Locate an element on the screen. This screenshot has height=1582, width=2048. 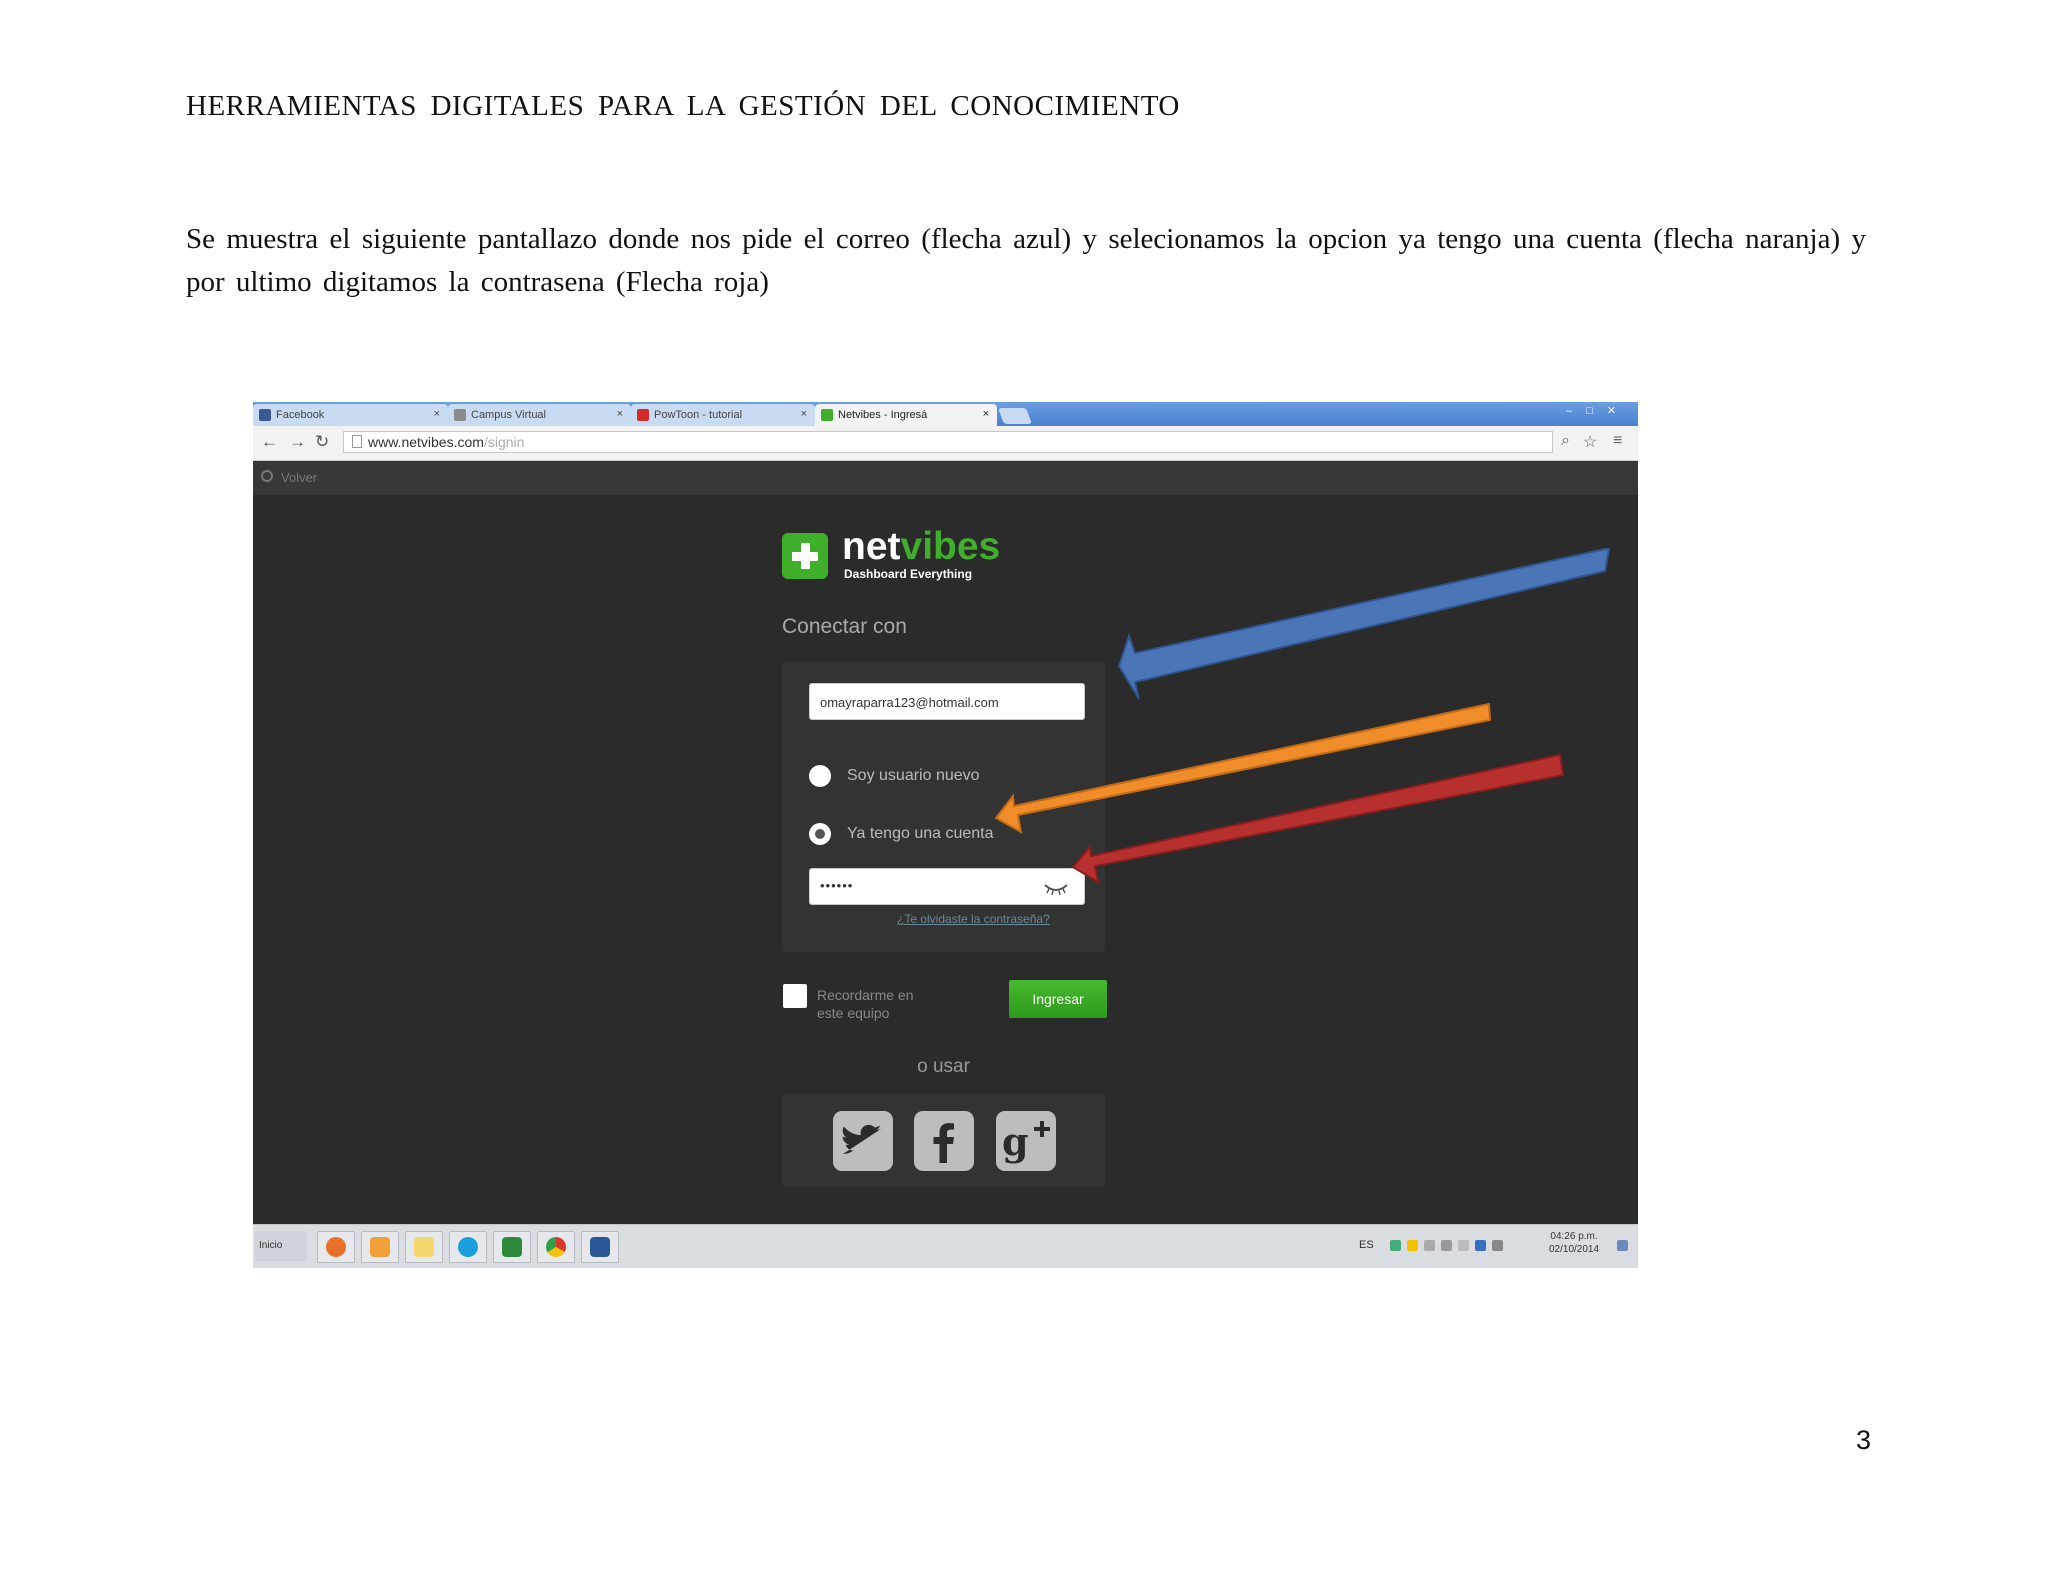
red-arrow is located at coordinates (1318, 819).